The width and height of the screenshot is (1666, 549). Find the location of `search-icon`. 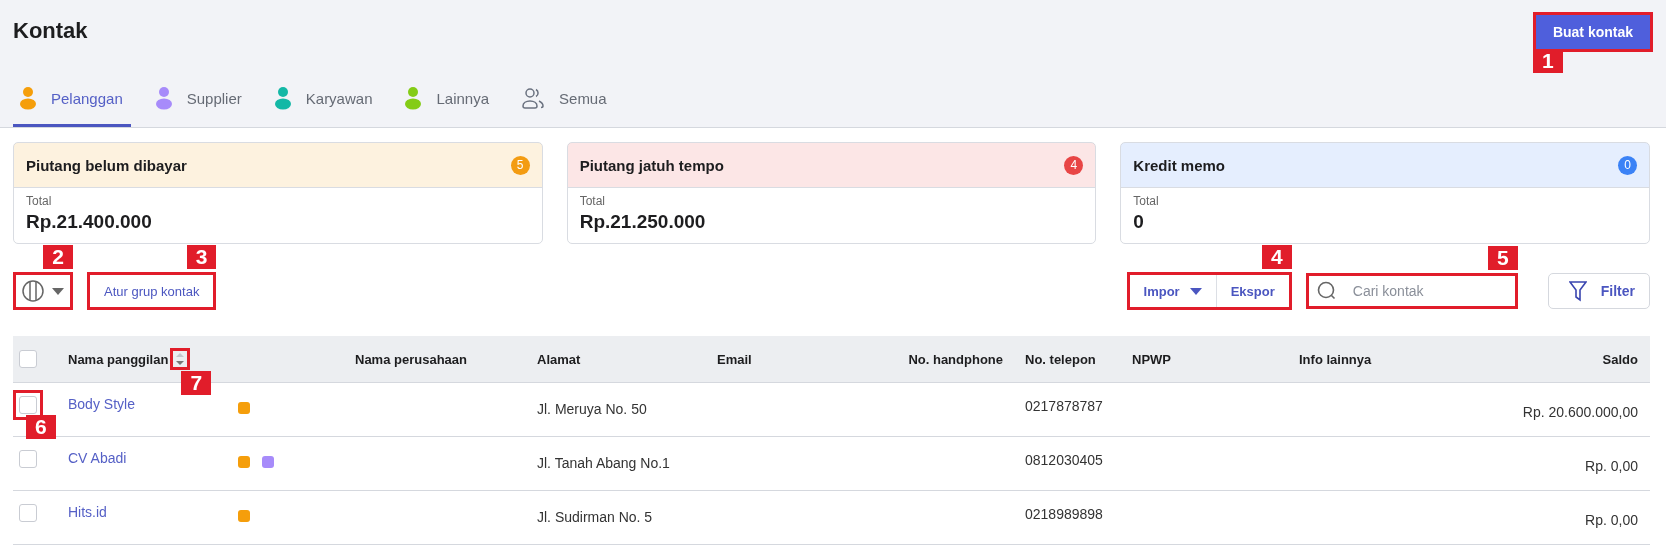

search-icon is located at coordinates (1326, 291).